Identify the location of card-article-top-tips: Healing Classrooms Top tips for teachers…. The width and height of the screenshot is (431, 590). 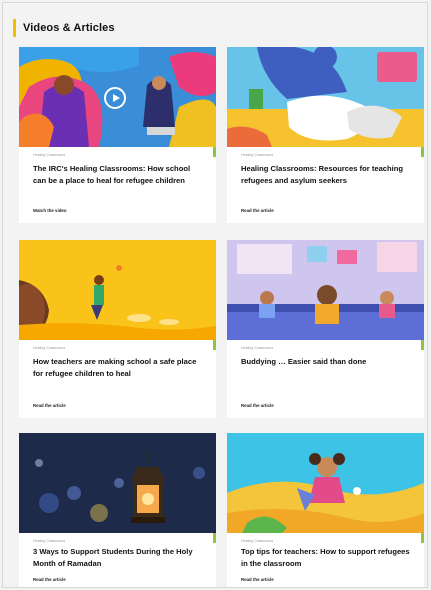
(325, 510).